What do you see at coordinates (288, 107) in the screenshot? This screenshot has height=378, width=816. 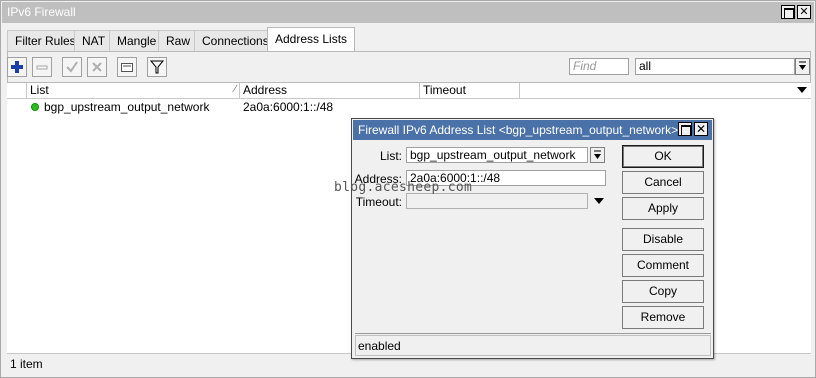 I see `cell-address: 2a0a:6000:1::/48` at bounding box center [288, 107].